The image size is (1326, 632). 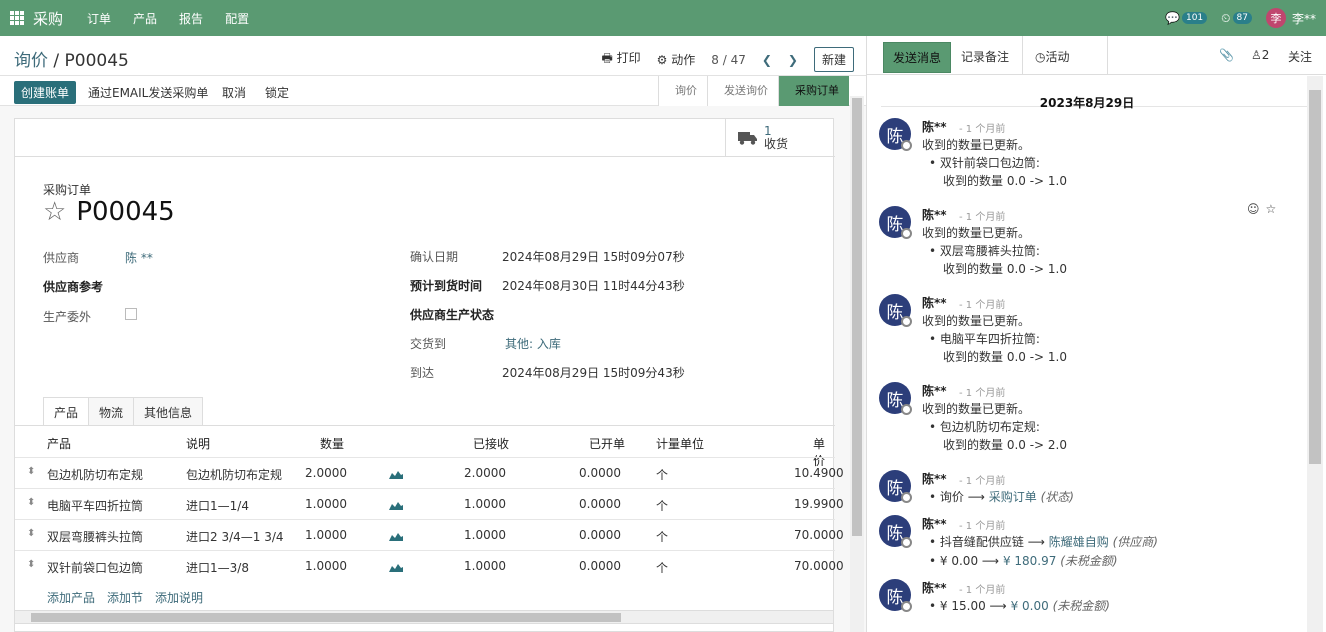 What do you see at coordinates (234, 92) in the screenshot?
I see `cancel-button: 取消` at bounding box center [234, 92].